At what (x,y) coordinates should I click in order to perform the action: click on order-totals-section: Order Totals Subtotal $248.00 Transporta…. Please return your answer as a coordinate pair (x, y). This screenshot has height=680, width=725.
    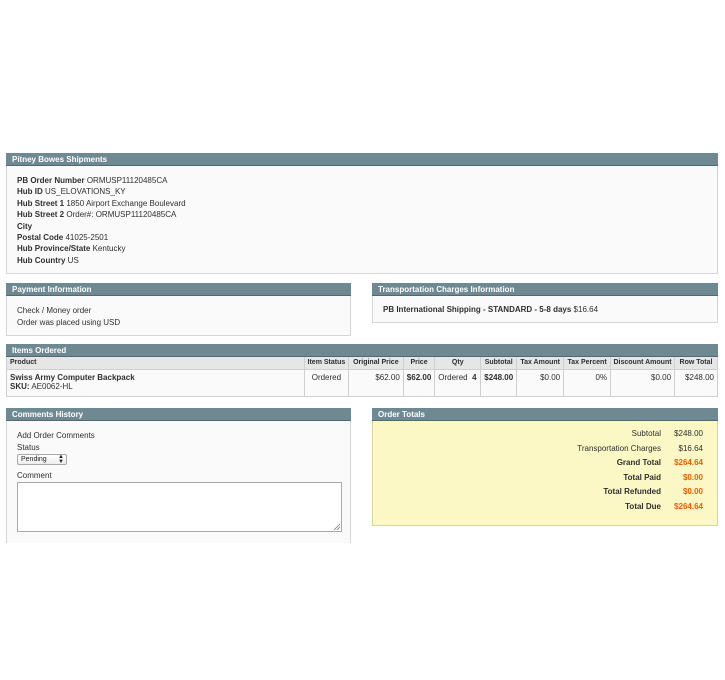
    Looking at the image, I should click on (545, 467).